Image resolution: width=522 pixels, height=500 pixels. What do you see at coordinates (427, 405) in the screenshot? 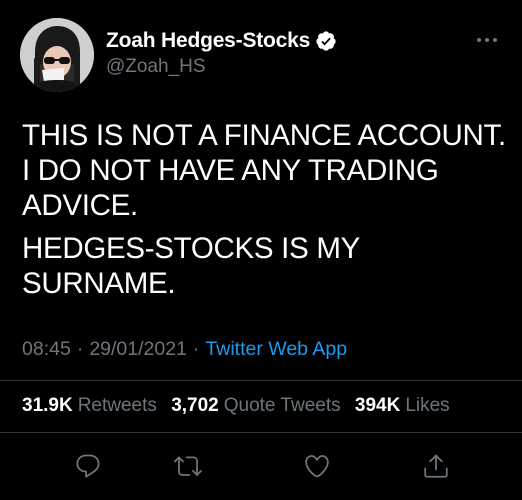
I see `likes-label: Likes` at bounding box center [427, 405].